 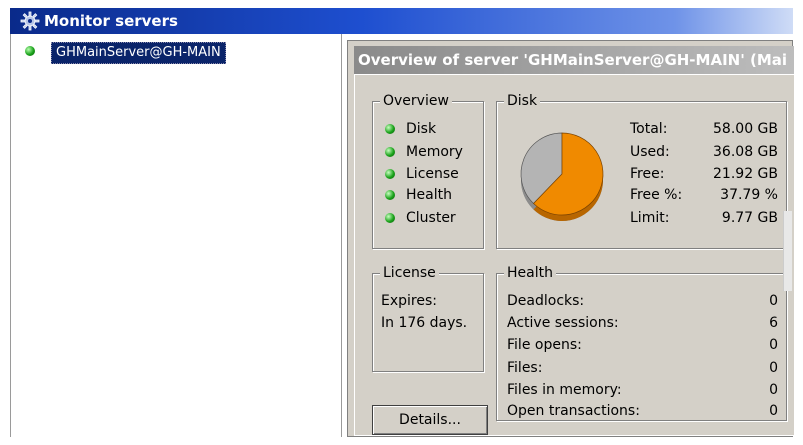 I want to click on health-open-transactions-value: 0, so click(x=773, y=411).